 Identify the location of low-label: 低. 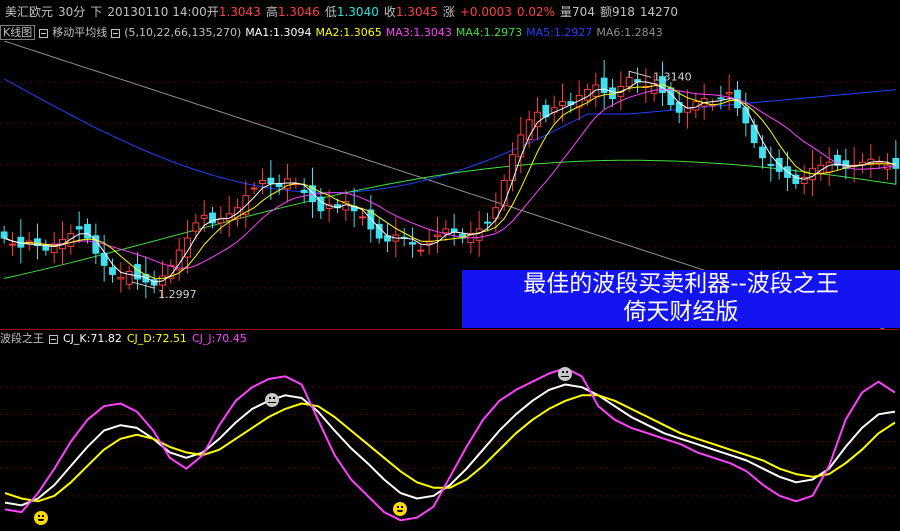
(330, 12).